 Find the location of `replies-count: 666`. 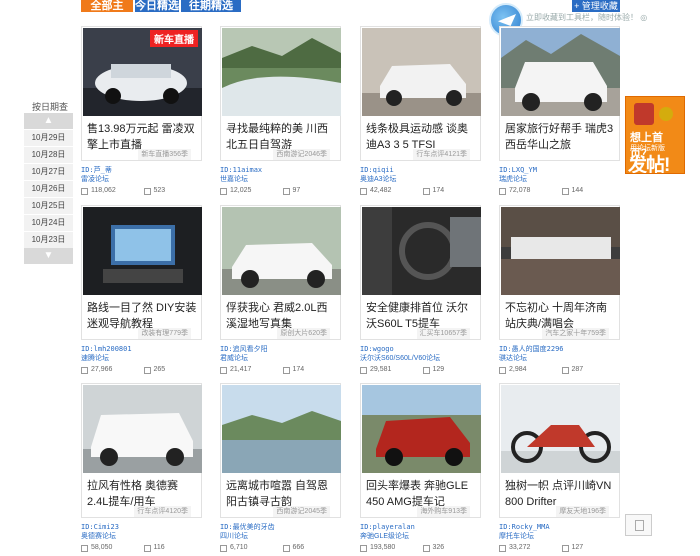

replies-count: 666 is located at coordinates (298, 547).